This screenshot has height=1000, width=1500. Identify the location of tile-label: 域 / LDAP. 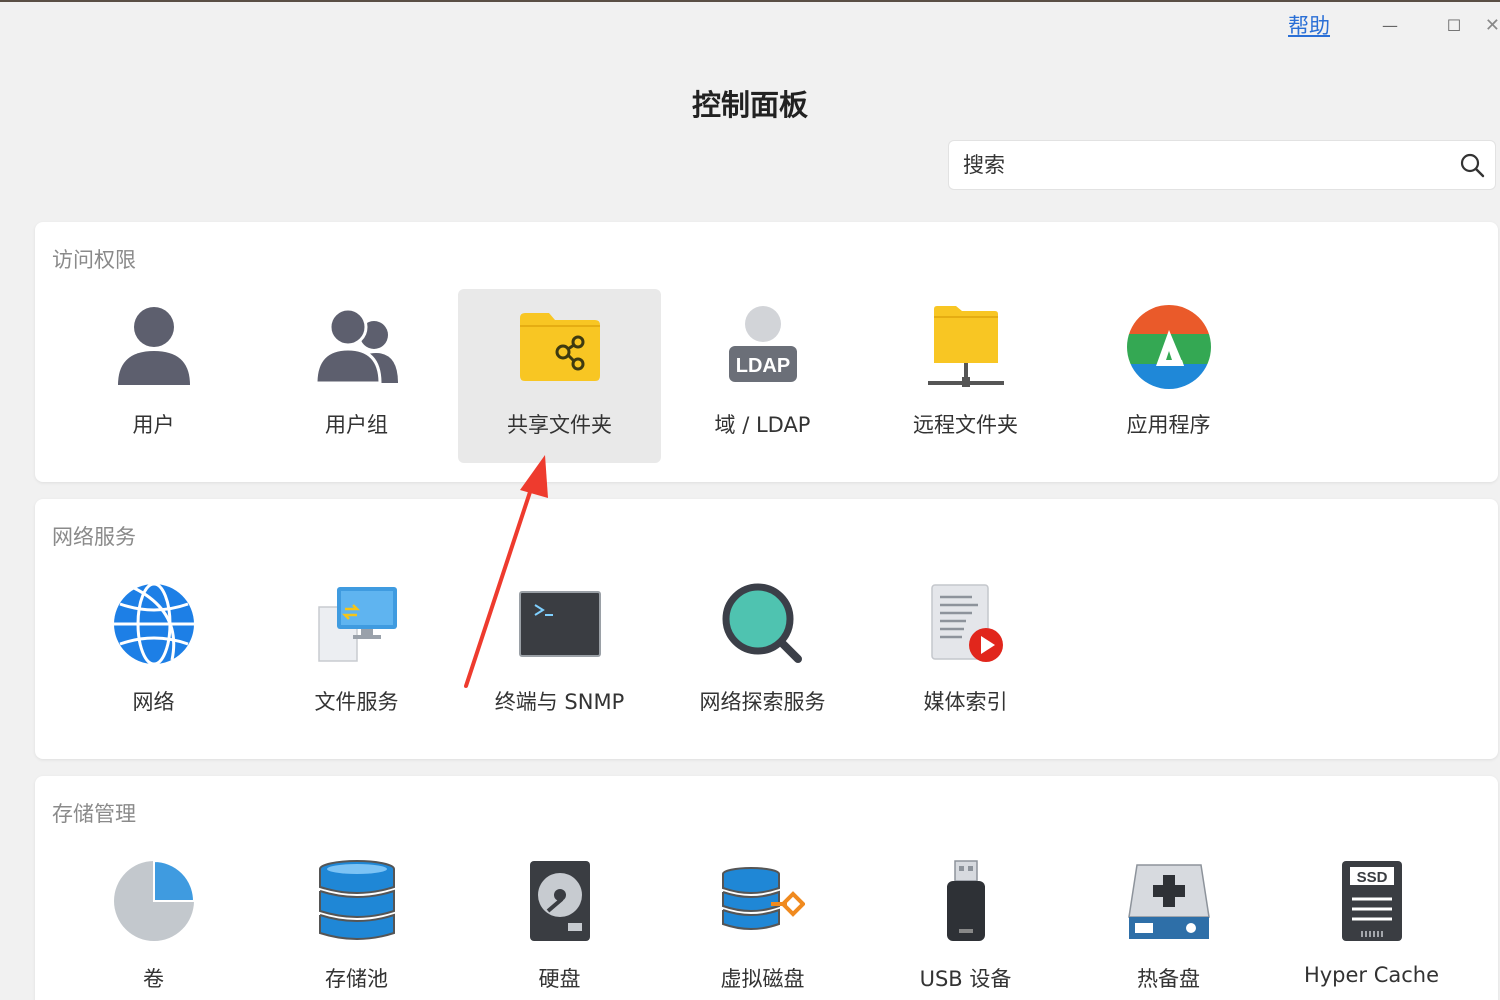
(762, 425).